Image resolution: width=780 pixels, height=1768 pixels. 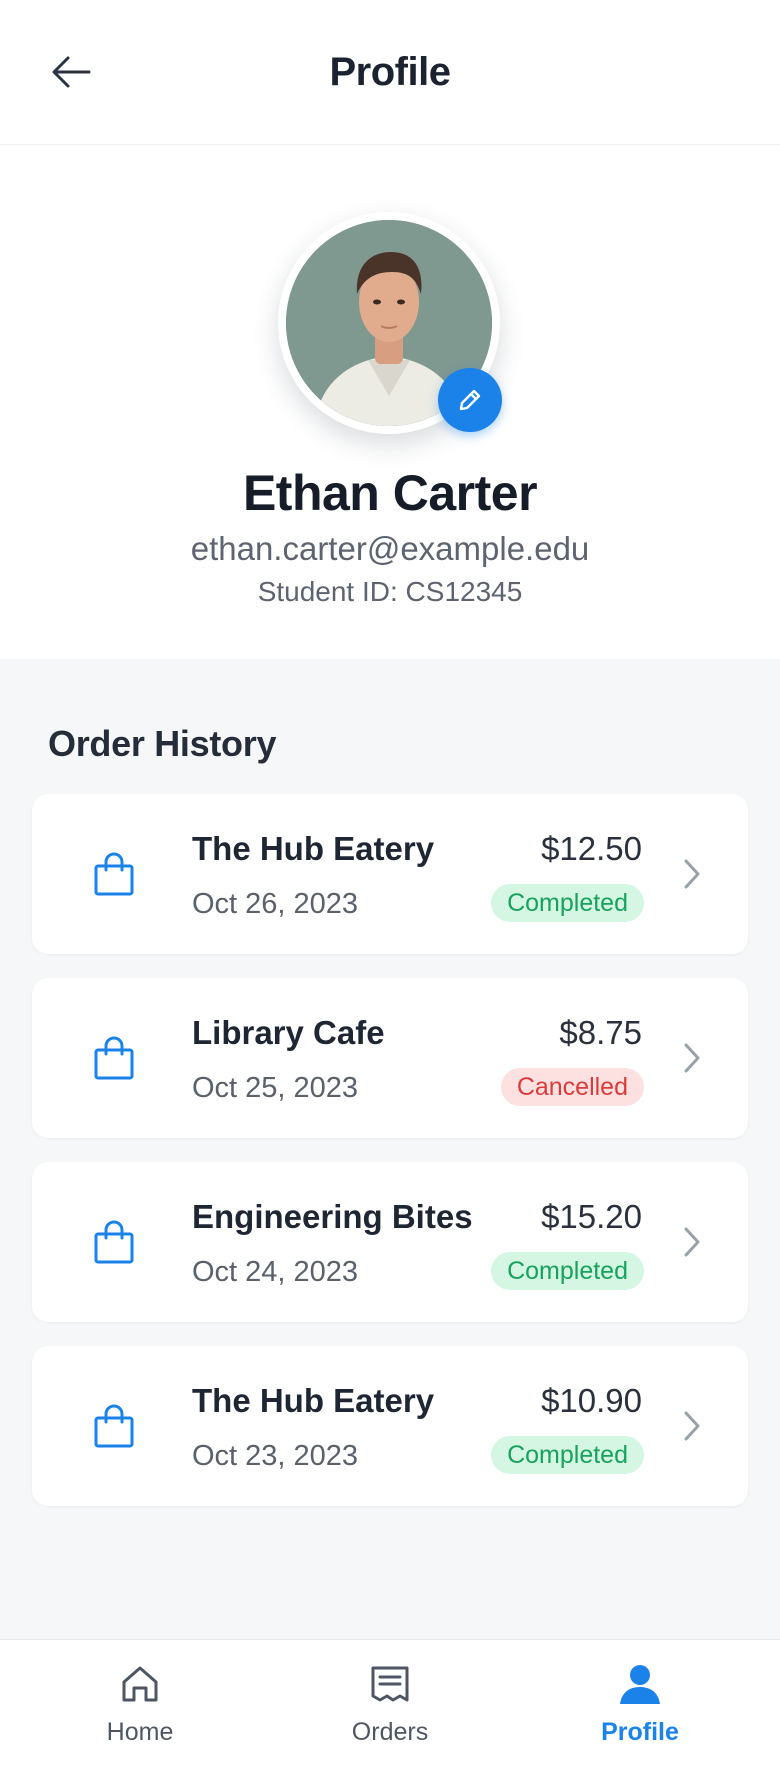 I want to click on top-app-bar: Profile, so click(x=390, y=72).